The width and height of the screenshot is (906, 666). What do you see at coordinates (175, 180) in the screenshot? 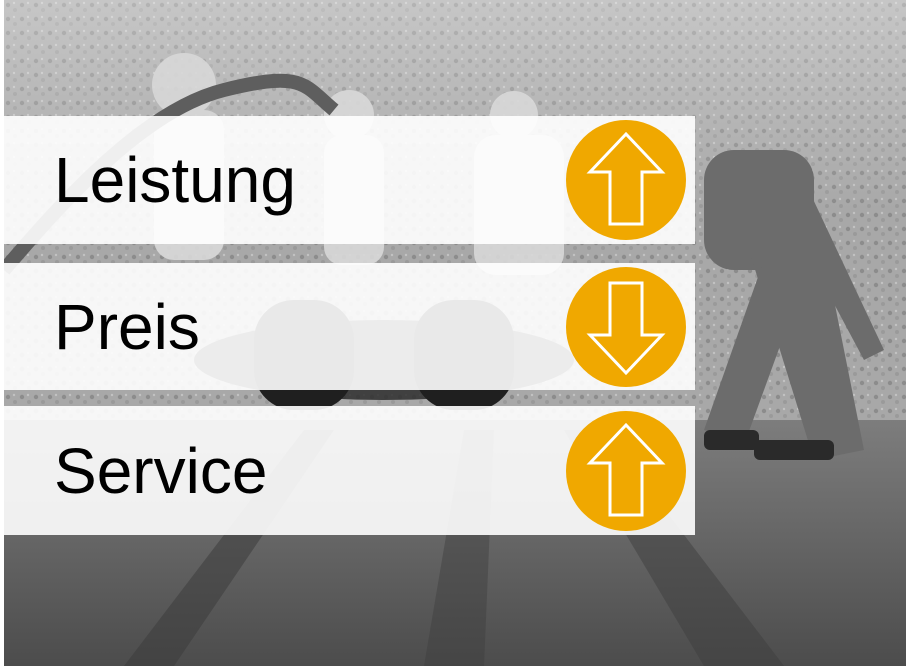
I see `metric-label: Leistung` at bounding box center [175, 180].